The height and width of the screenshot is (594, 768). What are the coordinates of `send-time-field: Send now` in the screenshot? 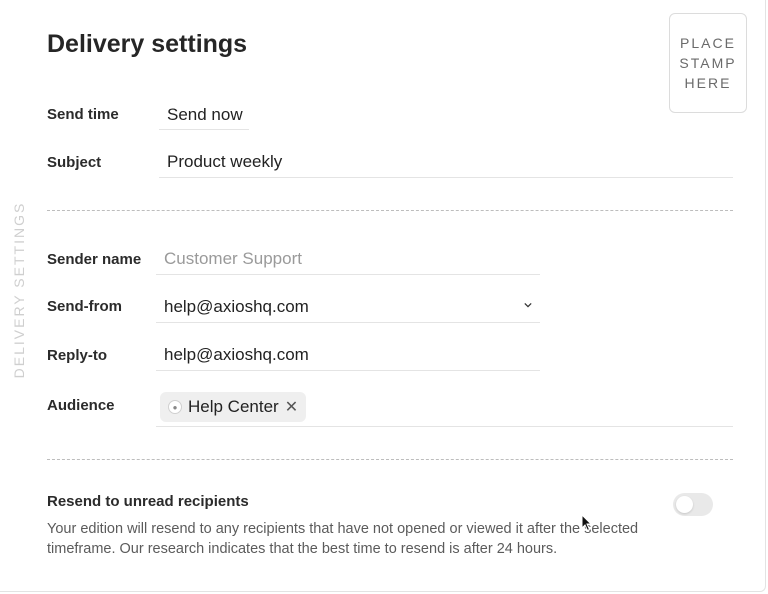 It's located at (204, 114).